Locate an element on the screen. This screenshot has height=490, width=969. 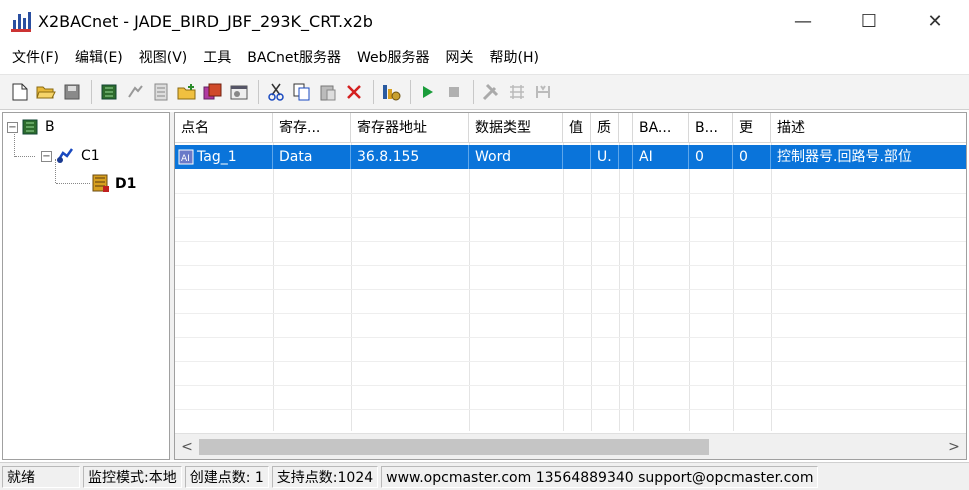
tree-node-channel: − C1 is located at coordinates (70, 156).